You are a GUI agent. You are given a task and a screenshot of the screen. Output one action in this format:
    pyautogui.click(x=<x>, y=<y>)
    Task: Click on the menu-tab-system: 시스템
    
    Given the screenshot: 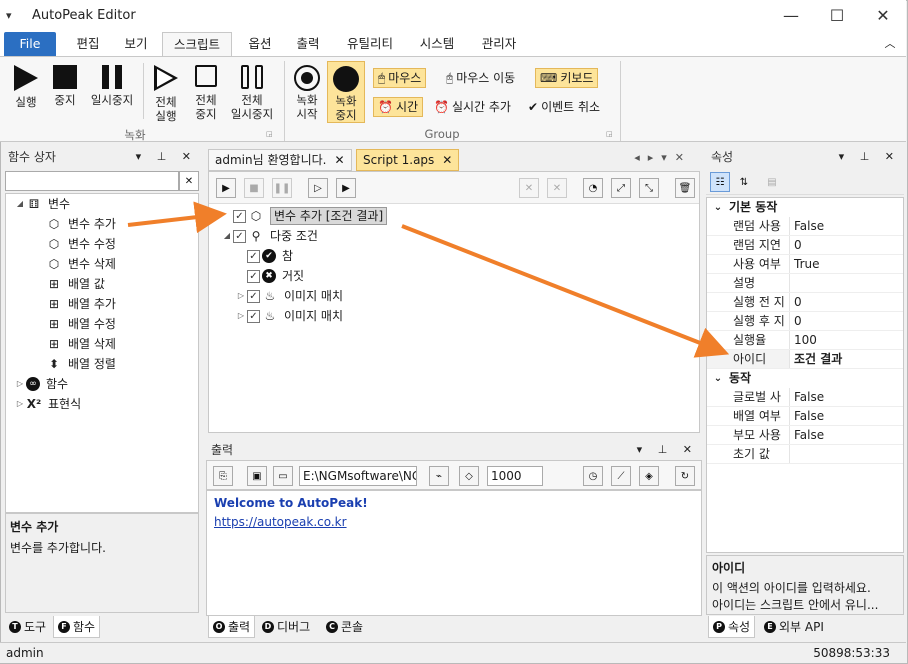 What is the action you would take?
    pyautogui.click(x=437, y=44)
    